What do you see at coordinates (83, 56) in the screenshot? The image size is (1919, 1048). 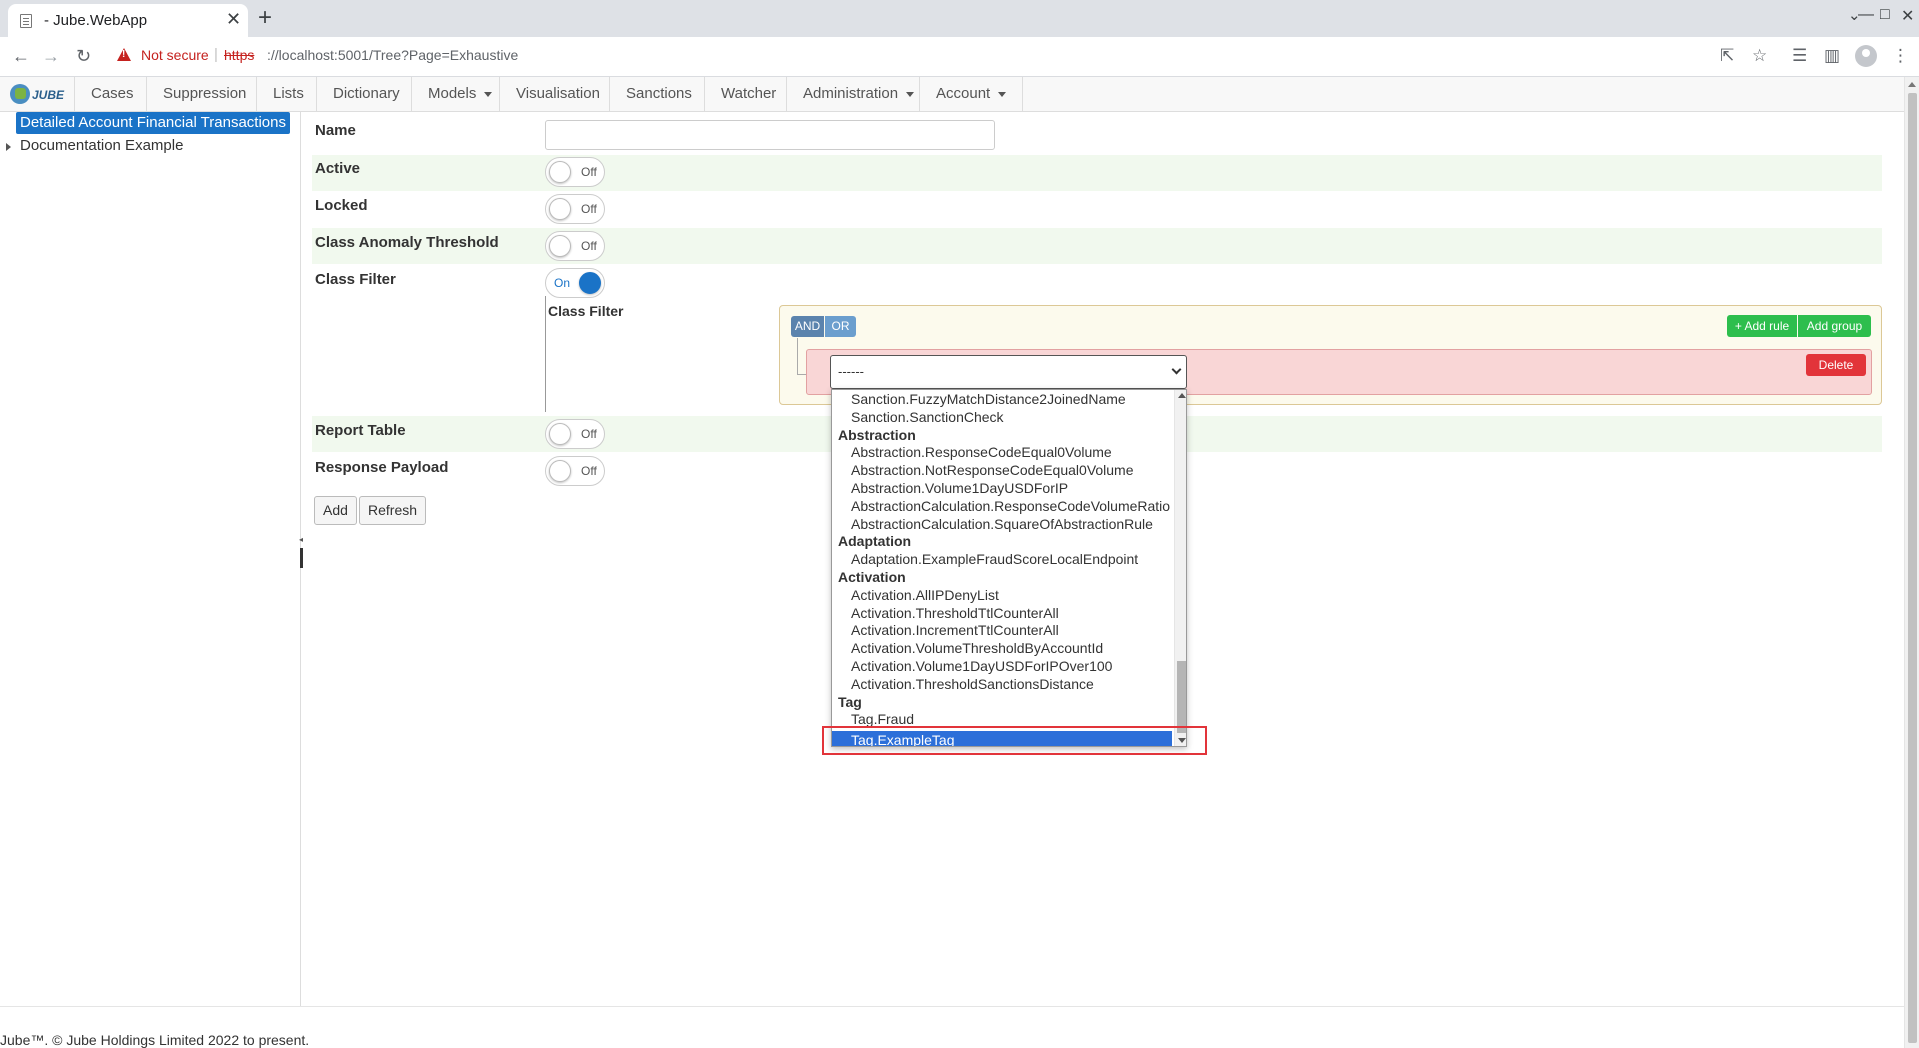 I see `reload-icon: ↻` at bounding box center [83, 56].